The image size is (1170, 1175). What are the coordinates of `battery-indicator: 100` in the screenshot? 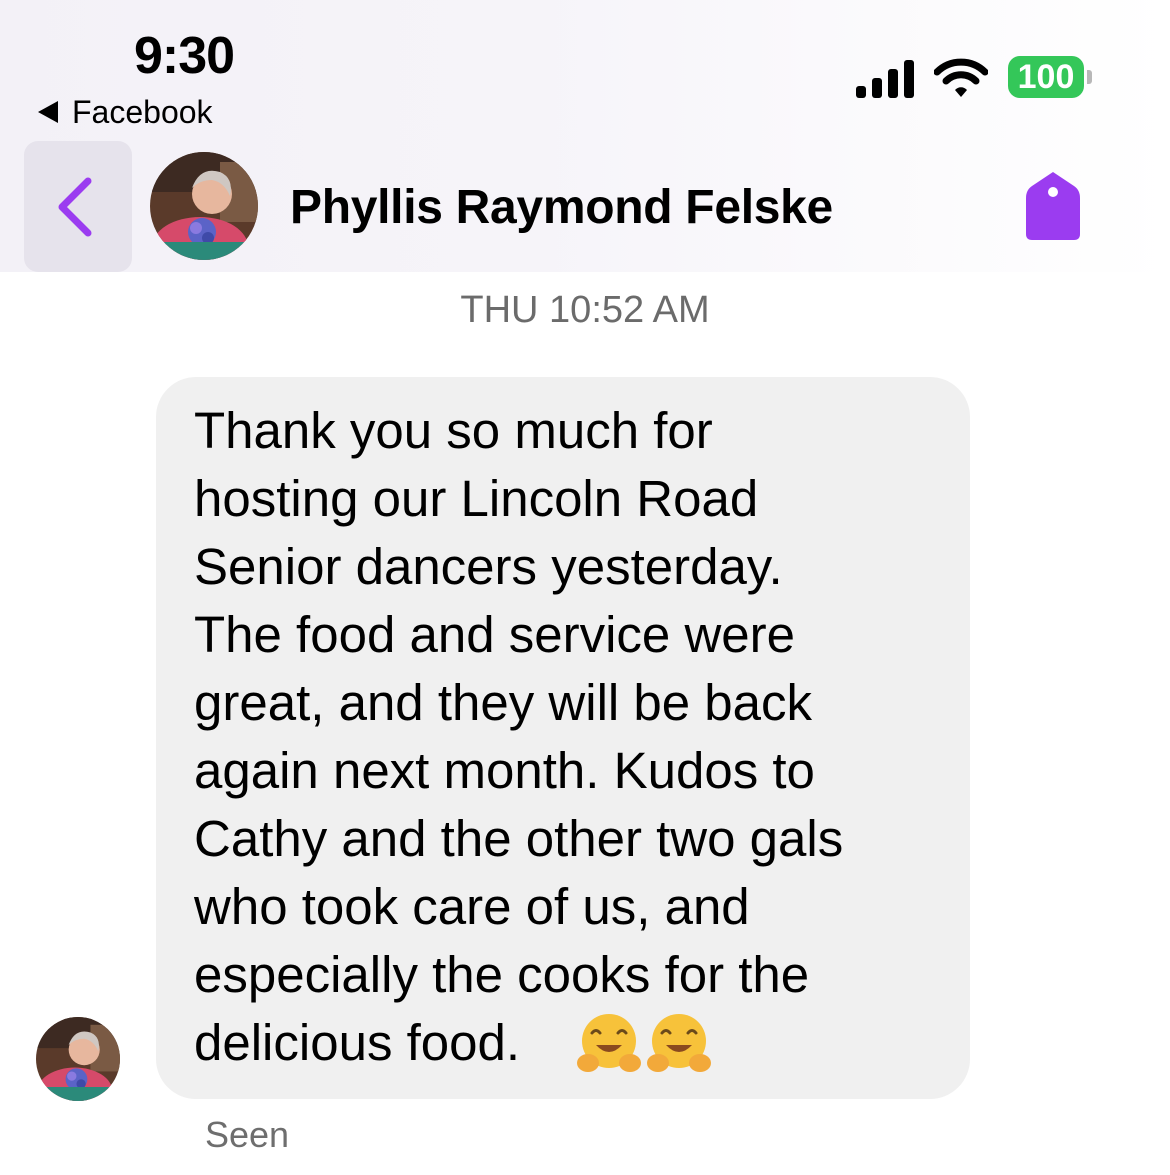 It's located at (1046, 77).